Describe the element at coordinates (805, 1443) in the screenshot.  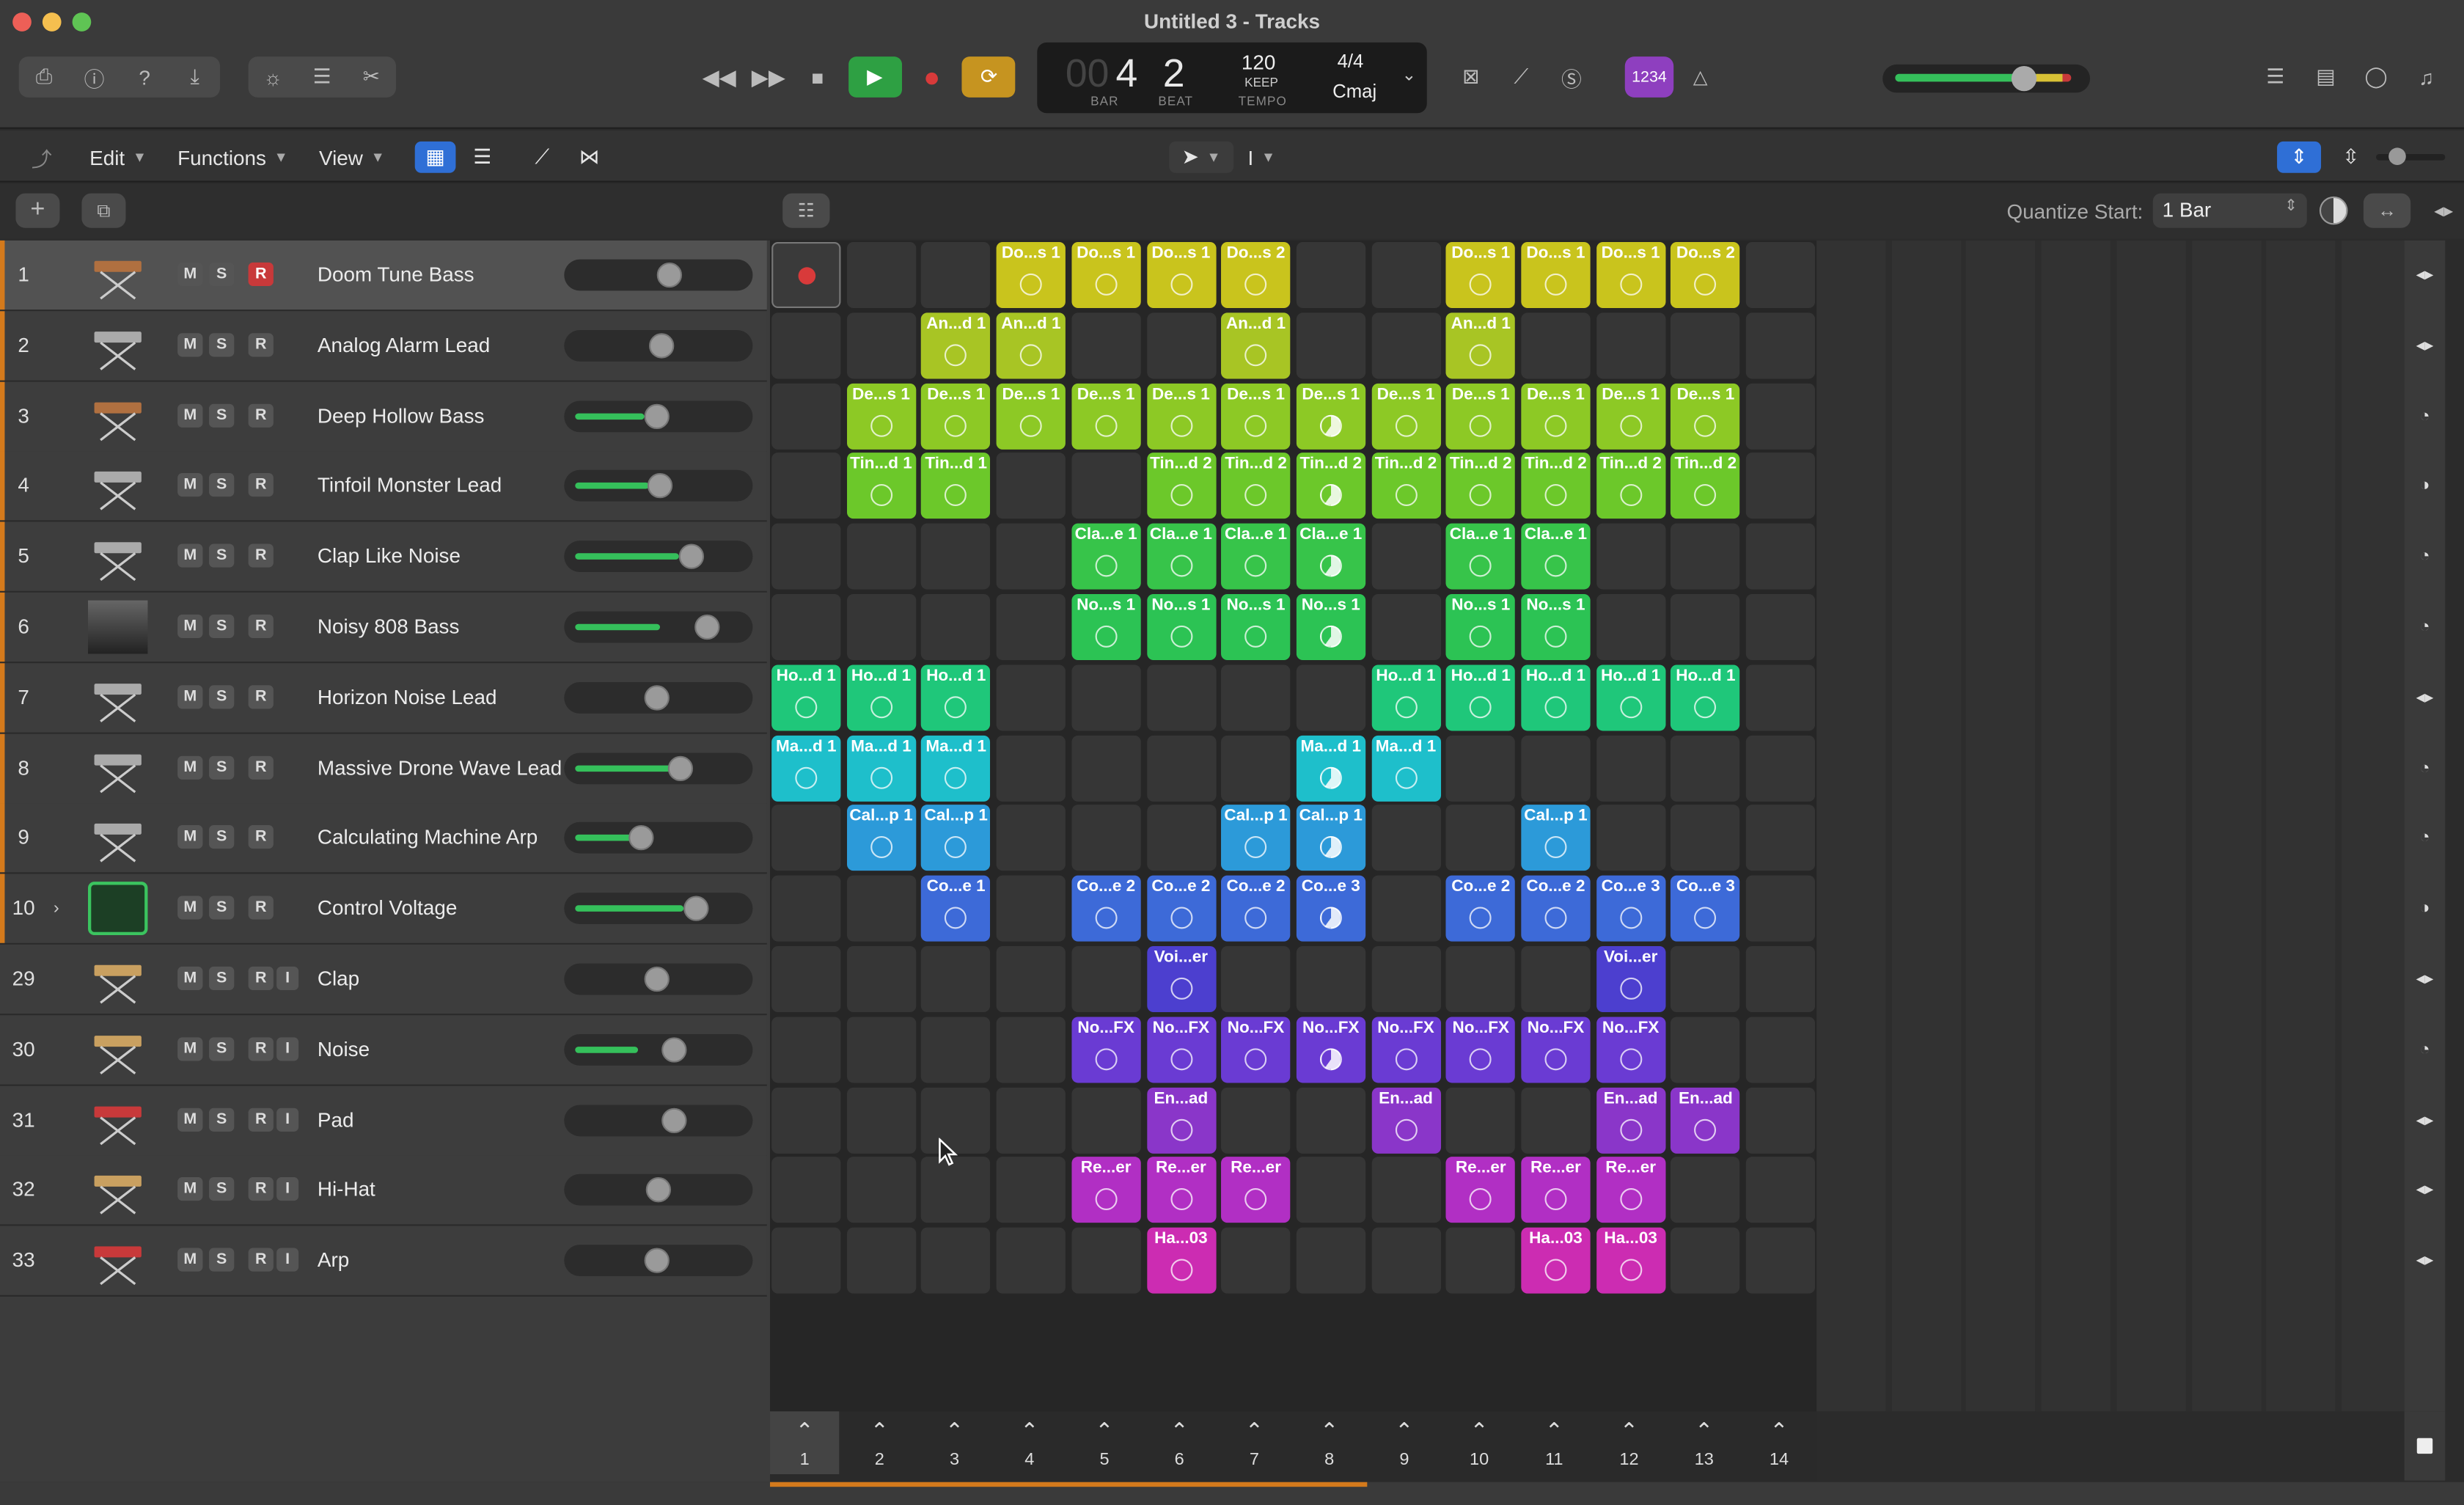
I see `scene-trigger: ⌃ 1` at that location.